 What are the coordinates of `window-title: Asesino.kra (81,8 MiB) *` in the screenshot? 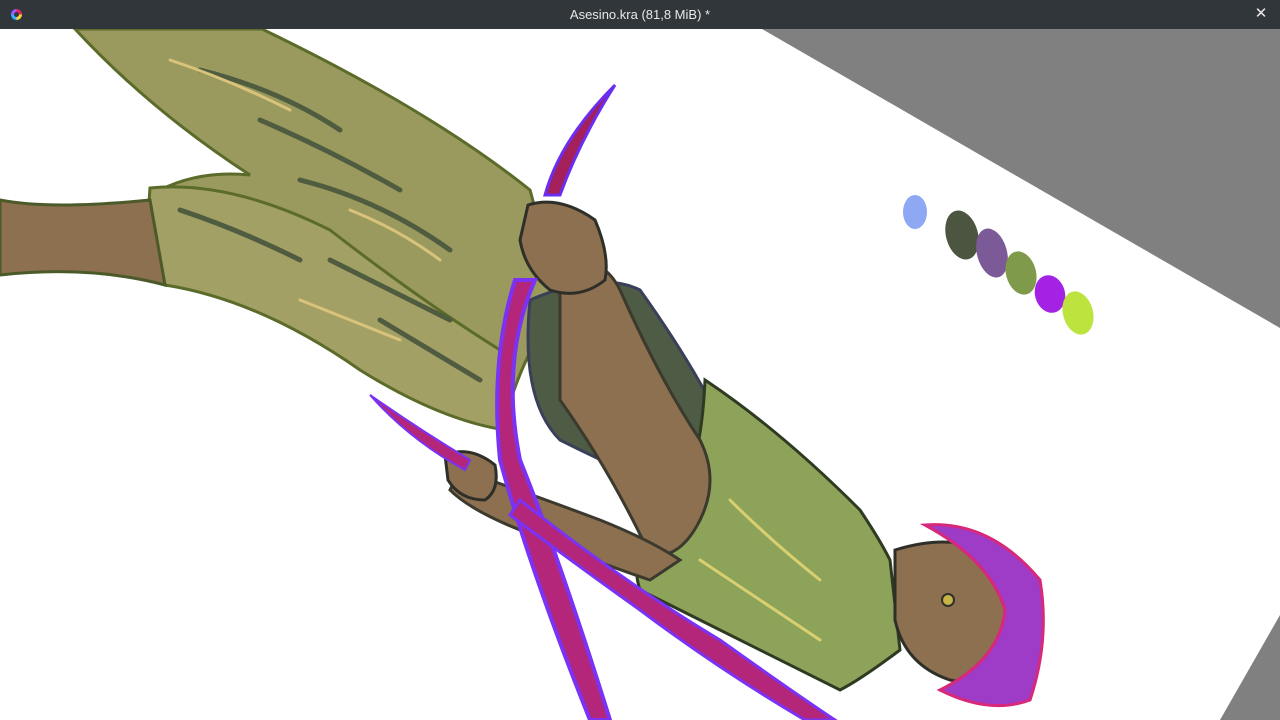 It's located at (640, 14).